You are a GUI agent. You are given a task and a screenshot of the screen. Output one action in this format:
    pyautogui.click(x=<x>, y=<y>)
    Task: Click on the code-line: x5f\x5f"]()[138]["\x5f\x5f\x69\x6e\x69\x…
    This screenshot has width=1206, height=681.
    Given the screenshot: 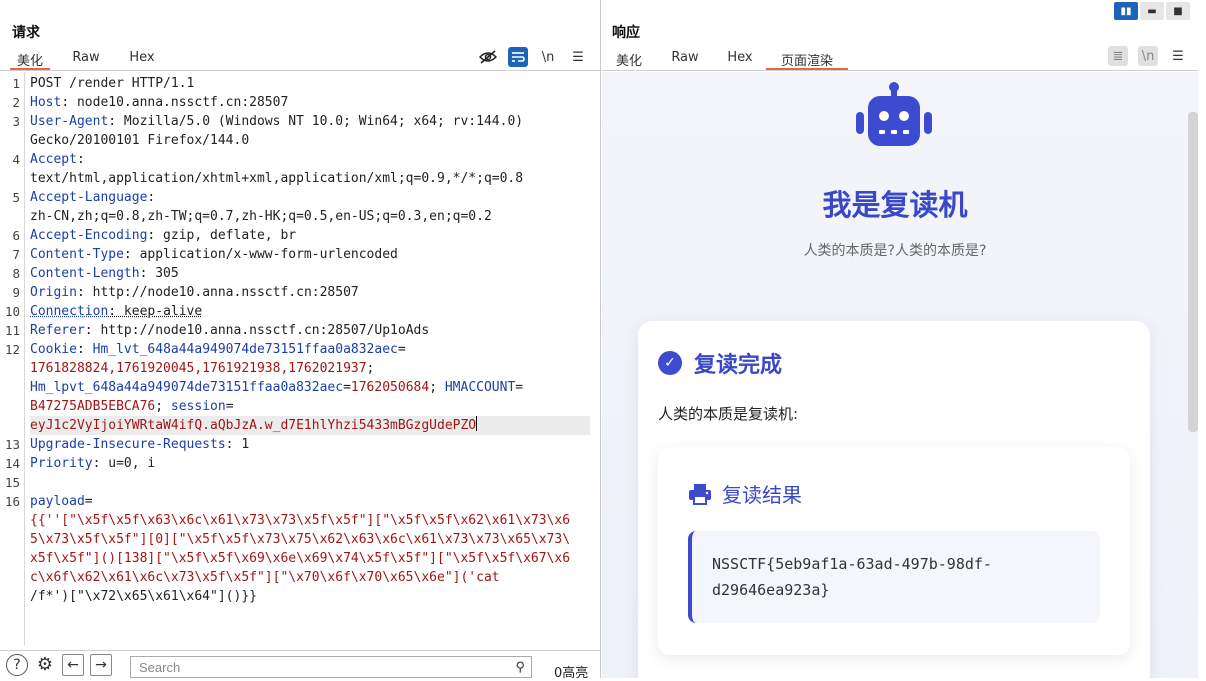 What is the action you would take?
    pyautogui.click(x=310, y=558)
    